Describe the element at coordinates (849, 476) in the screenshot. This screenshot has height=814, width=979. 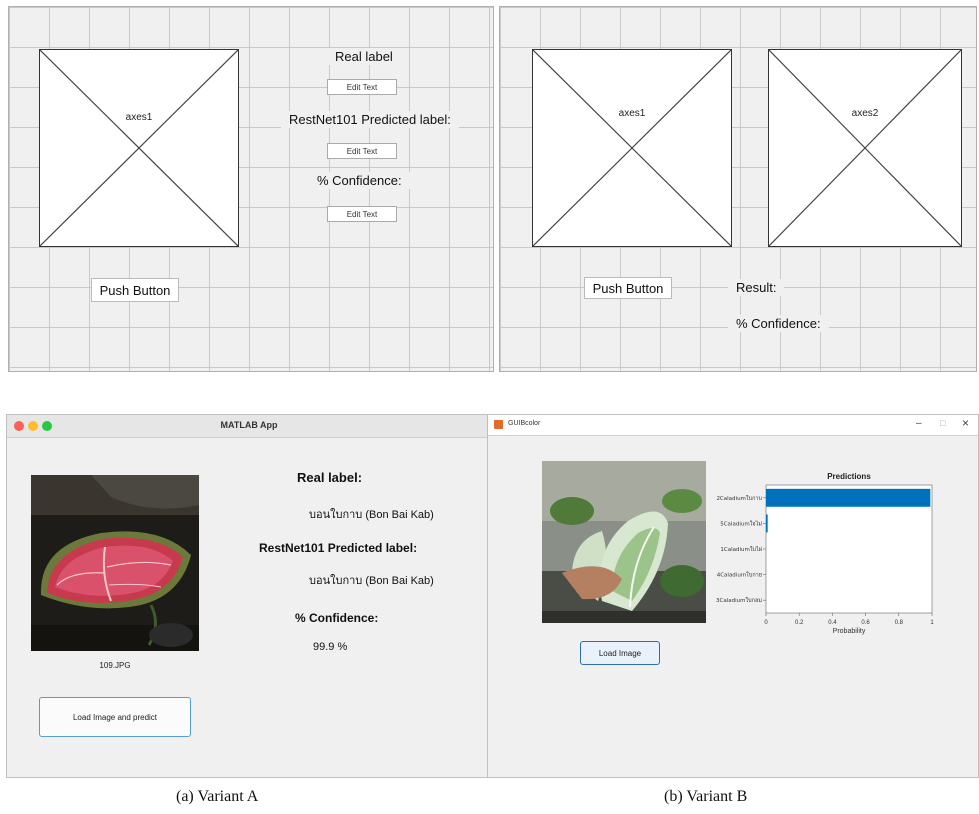
I see `chart-title: Predictions` at that location.